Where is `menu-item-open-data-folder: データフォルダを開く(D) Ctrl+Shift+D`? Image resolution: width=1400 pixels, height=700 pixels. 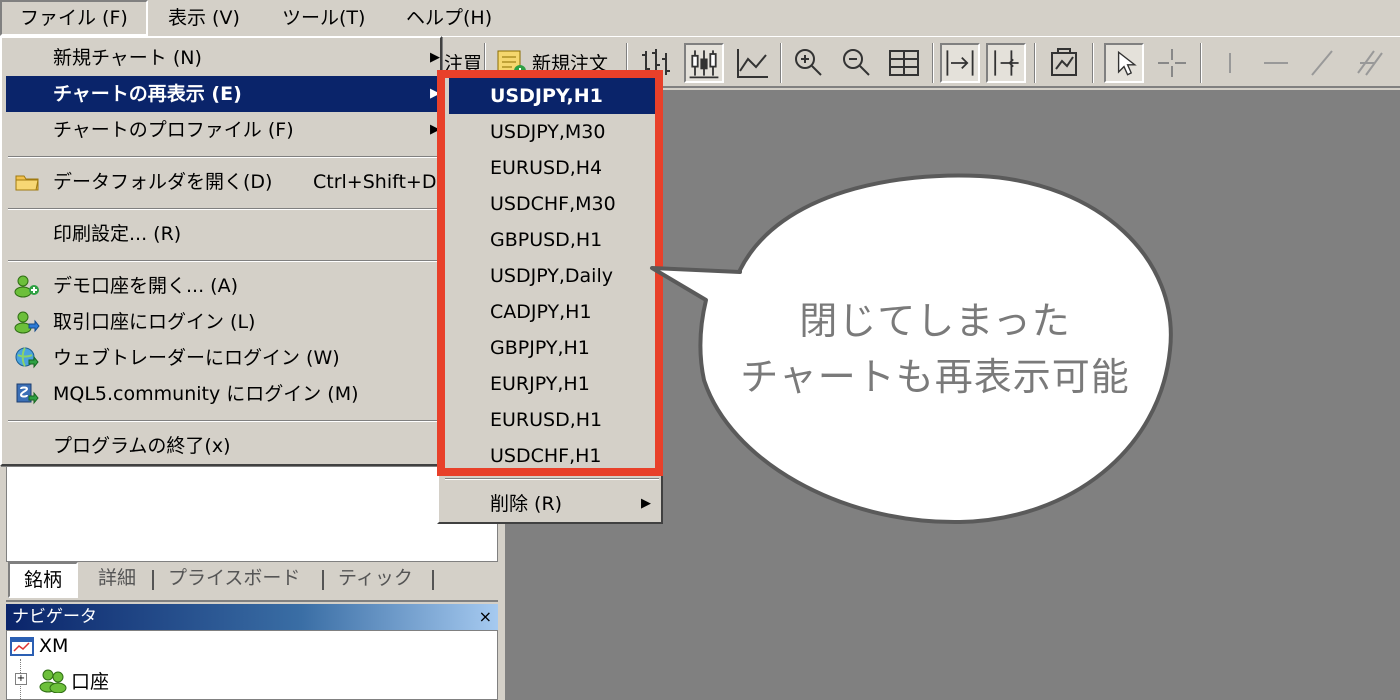
menu-item-open-data-folder: データフォルダを開く(D) Ctrl+Shift+D is located at coordinates (223, 182).